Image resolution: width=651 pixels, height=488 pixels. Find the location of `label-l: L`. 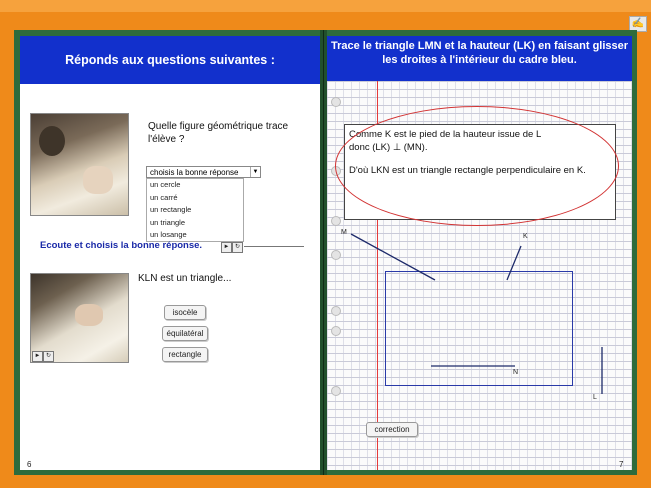

label-l: L is located at coordinates (595, 397).